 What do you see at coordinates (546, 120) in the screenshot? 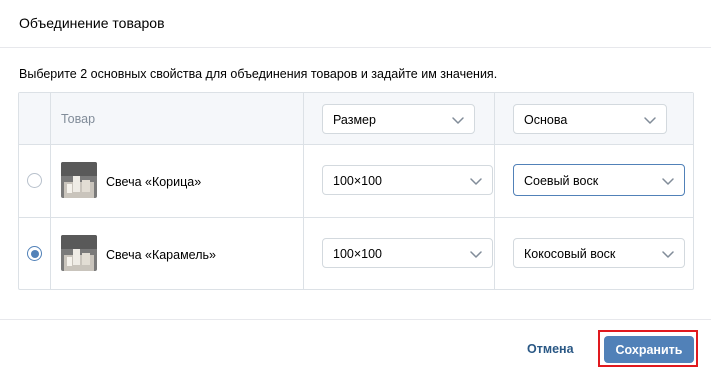
I see `property-select-2-value: Основа` at bounding box center [546, 120].